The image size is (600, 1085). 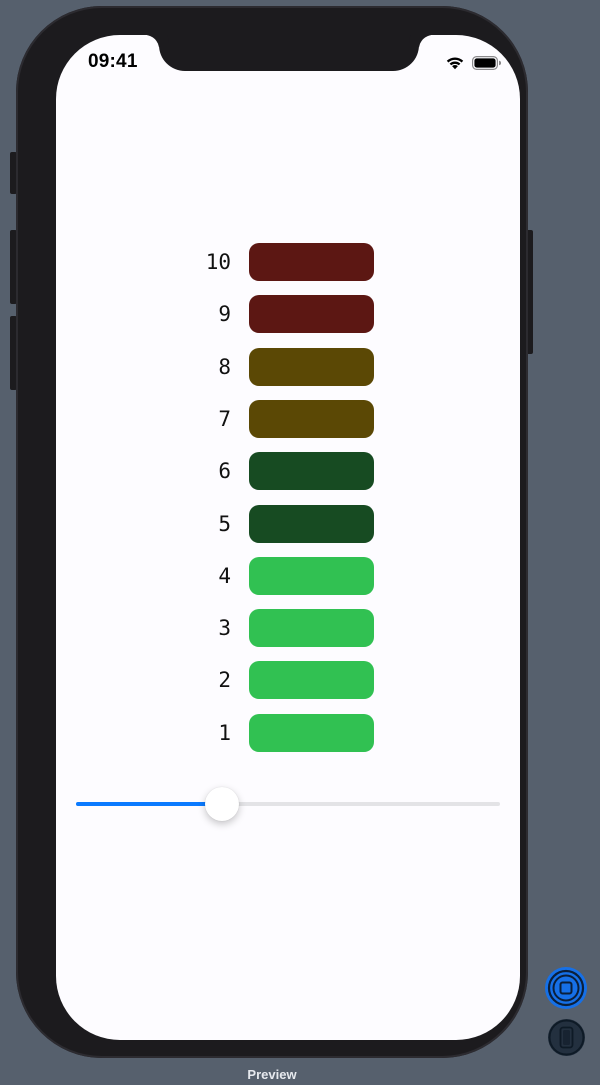 I want to click on live-preview-icon, so click(x=566, y=988).